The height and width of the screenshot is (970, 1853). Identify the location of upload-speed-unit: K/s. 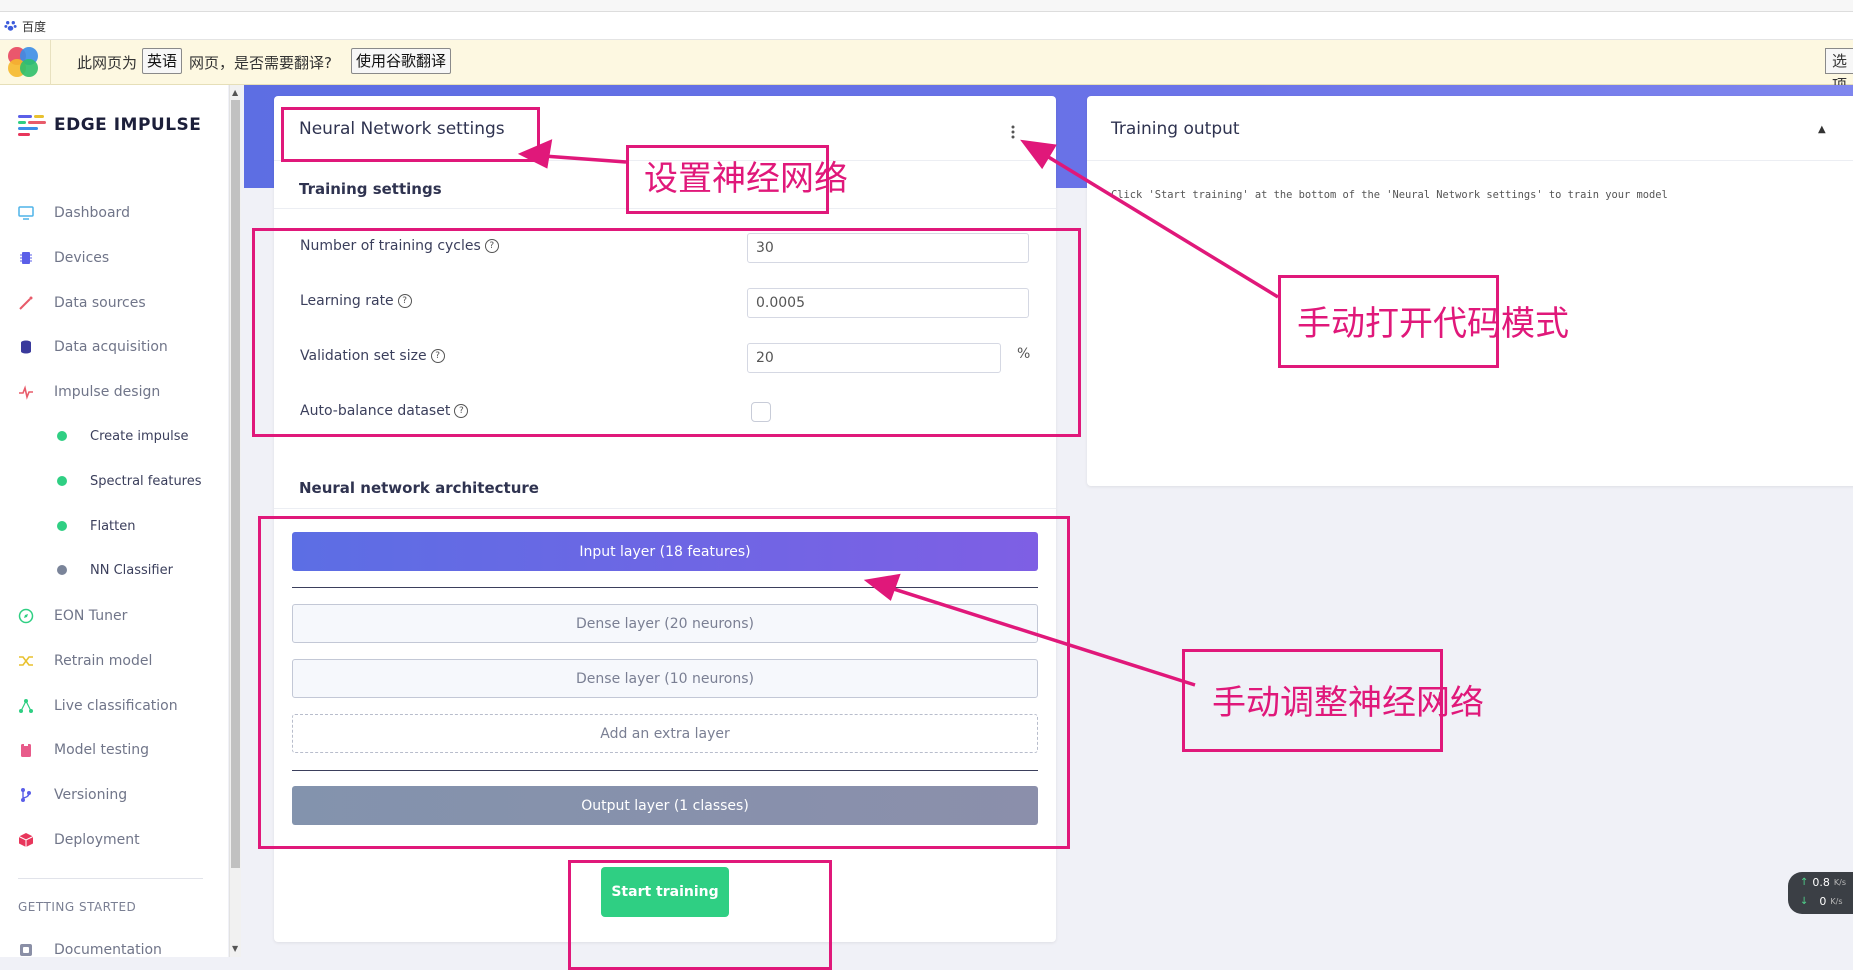
(1839, 882).